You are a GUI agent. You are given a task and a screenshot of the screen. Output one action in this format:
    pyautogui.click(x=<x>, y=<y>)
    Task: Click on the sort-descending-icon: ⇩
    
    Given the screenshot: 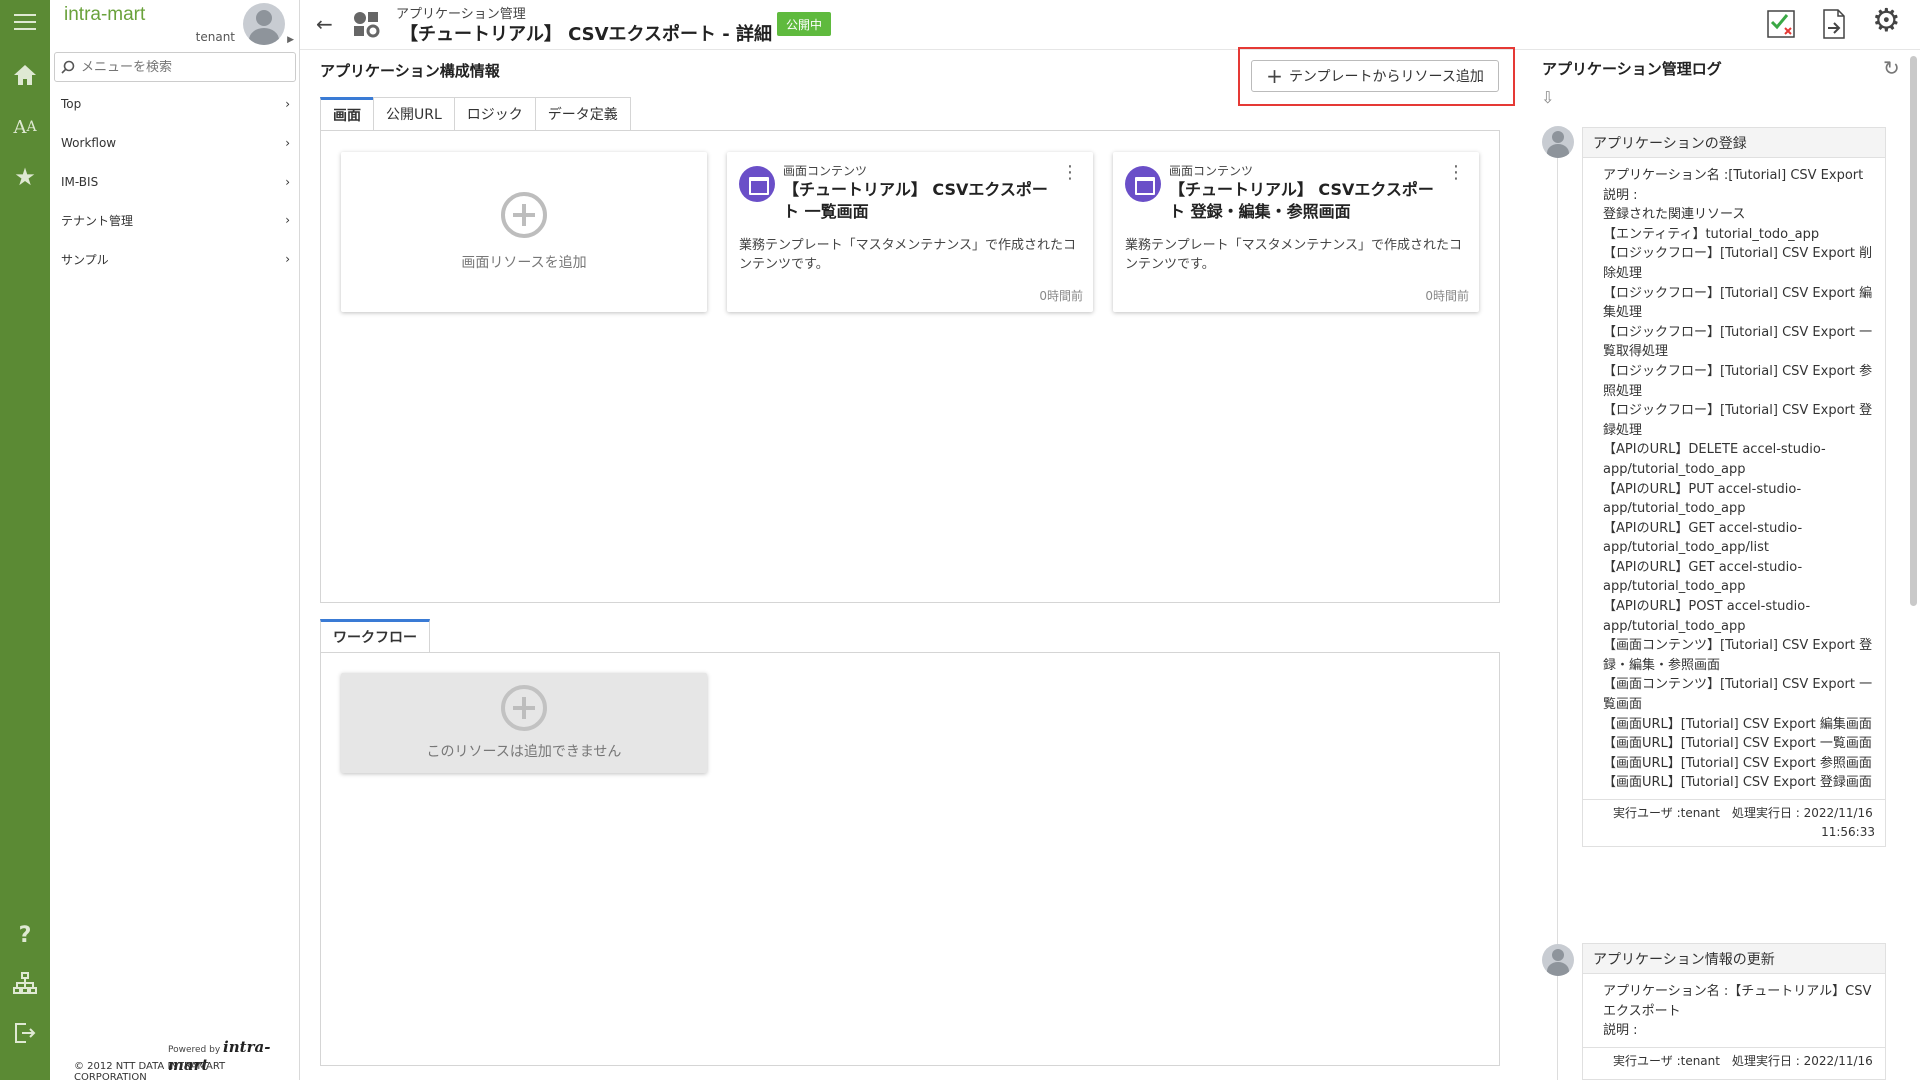 What is the action you would take?
    pyautogui.click(x=1547, y=97)
    